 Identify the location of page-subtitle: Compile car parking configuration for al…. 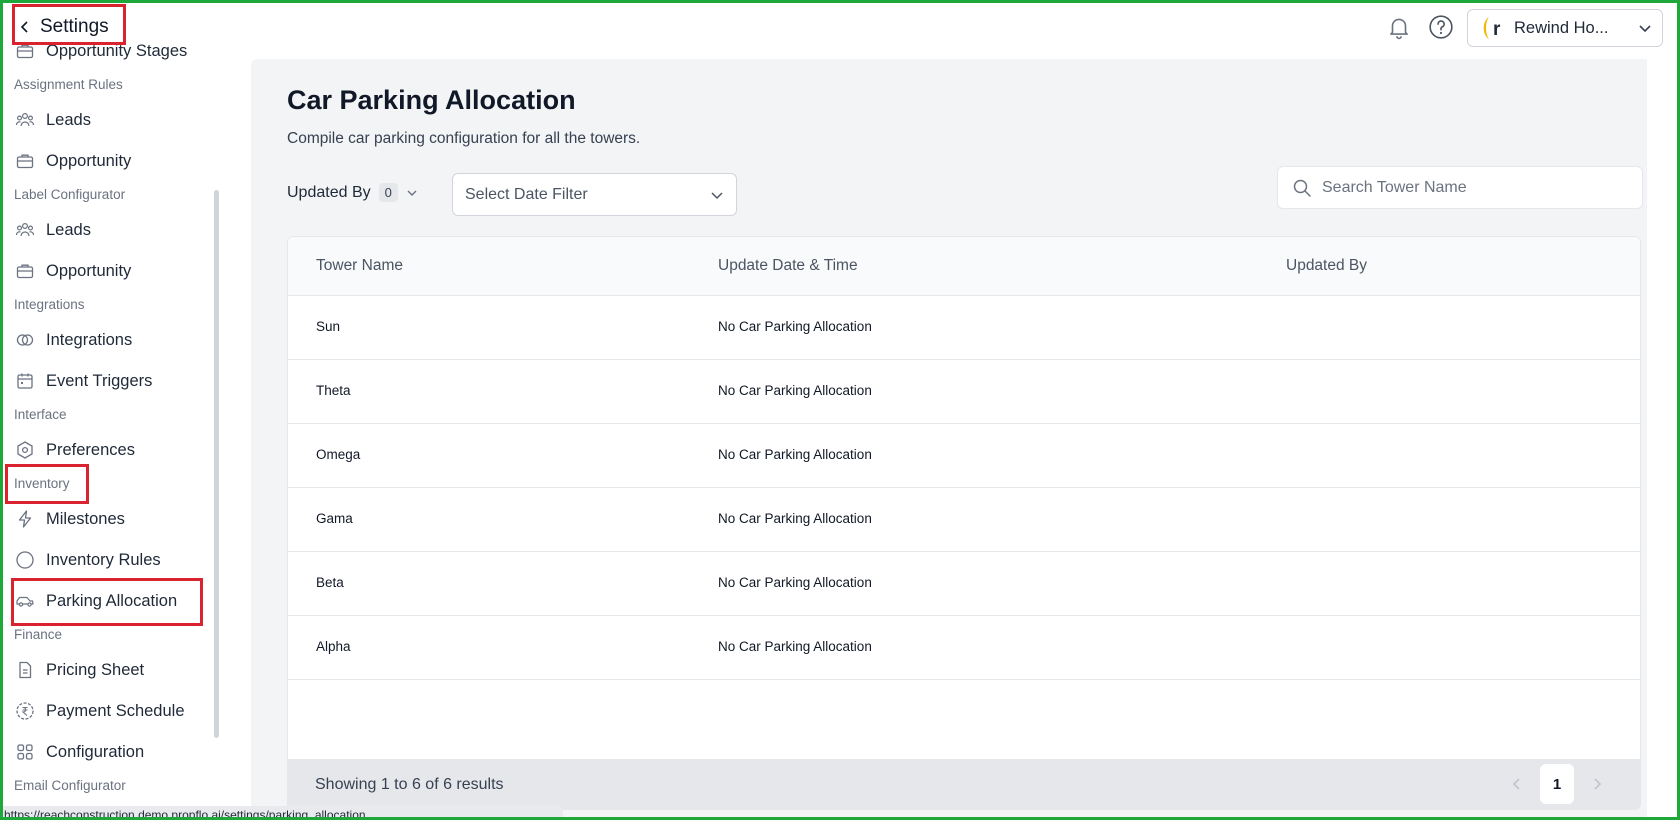
(464, 138).